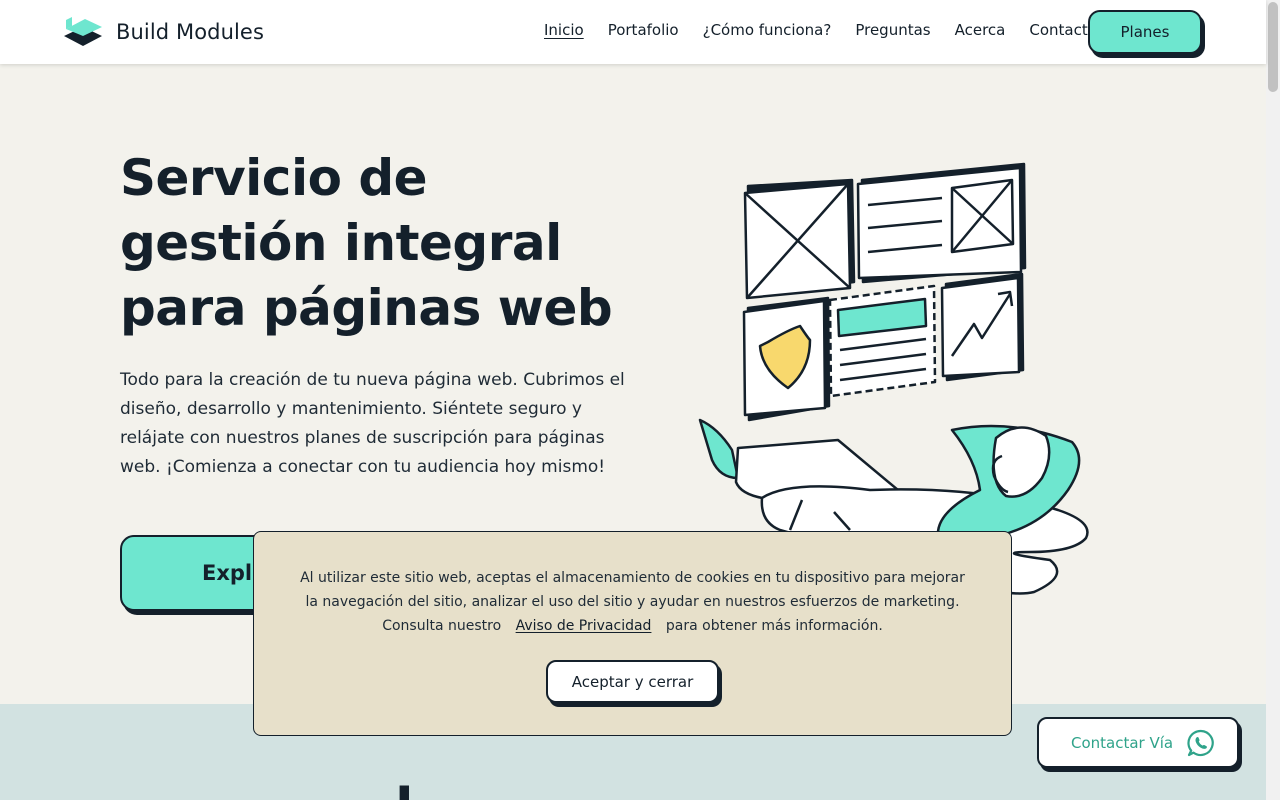 The height and width of the screenshot is (800, 1280). Describe the element at coordinates (190, 32) in the screenshot. I see `brand-name: Build Modules` at that location.